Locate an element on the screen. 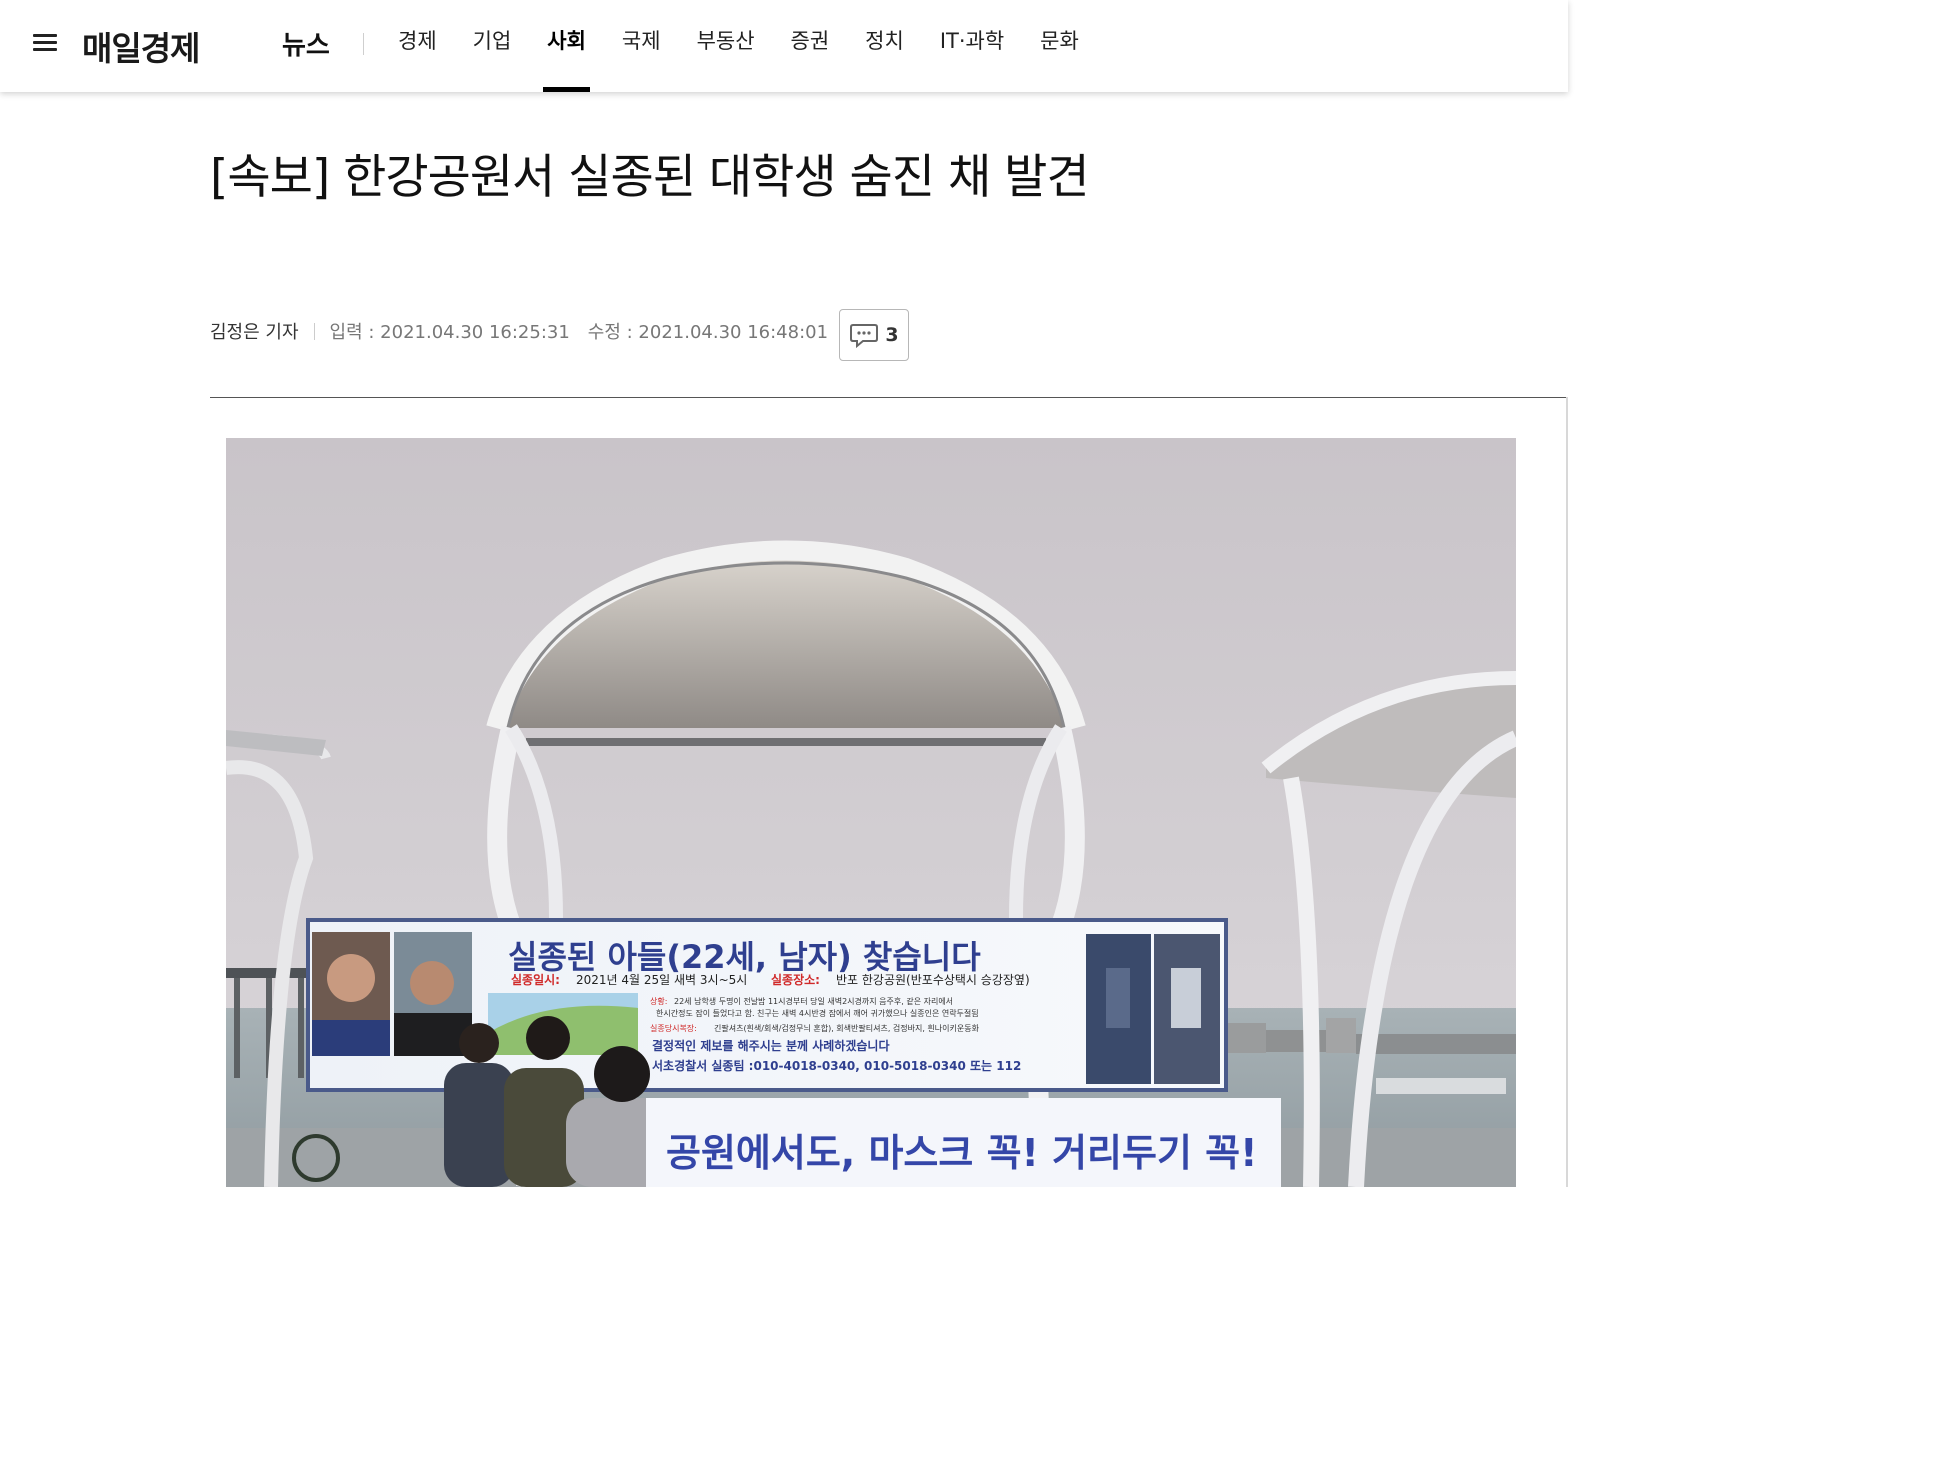  menu-item-real-estate: 부동산 is located at coordinates (726, 46).